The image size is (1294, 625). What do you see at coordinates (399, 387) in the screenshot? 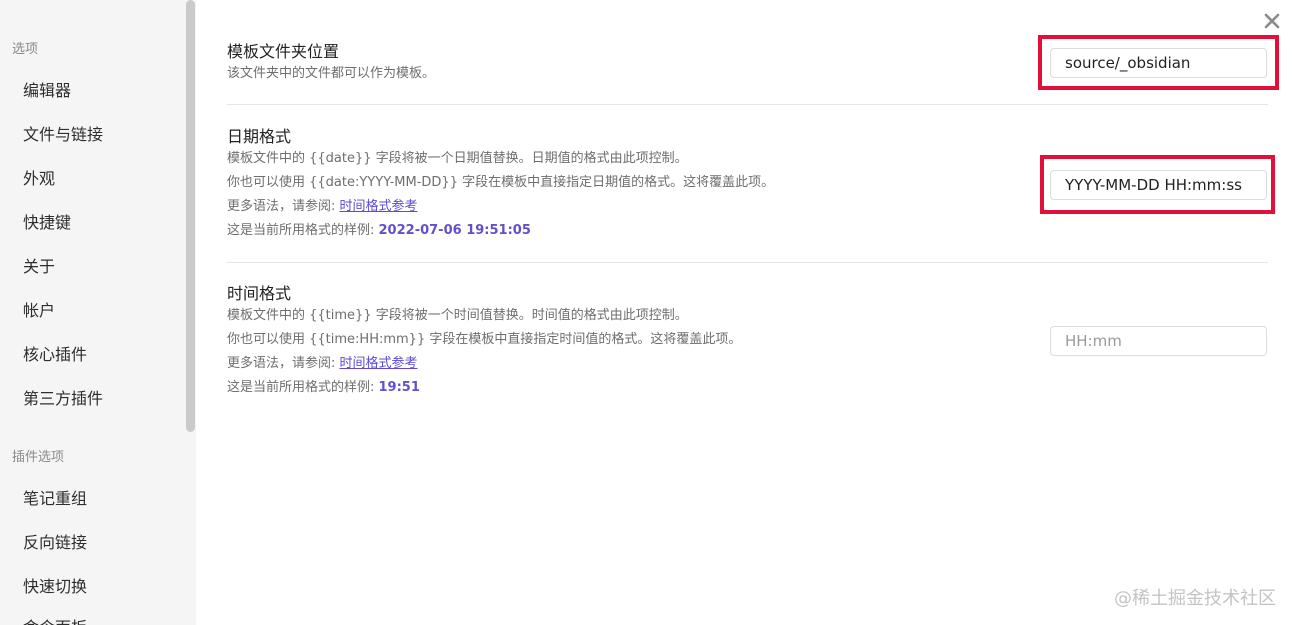
I see `time-sample-value: 19:51` at bounding box center [399, 387].